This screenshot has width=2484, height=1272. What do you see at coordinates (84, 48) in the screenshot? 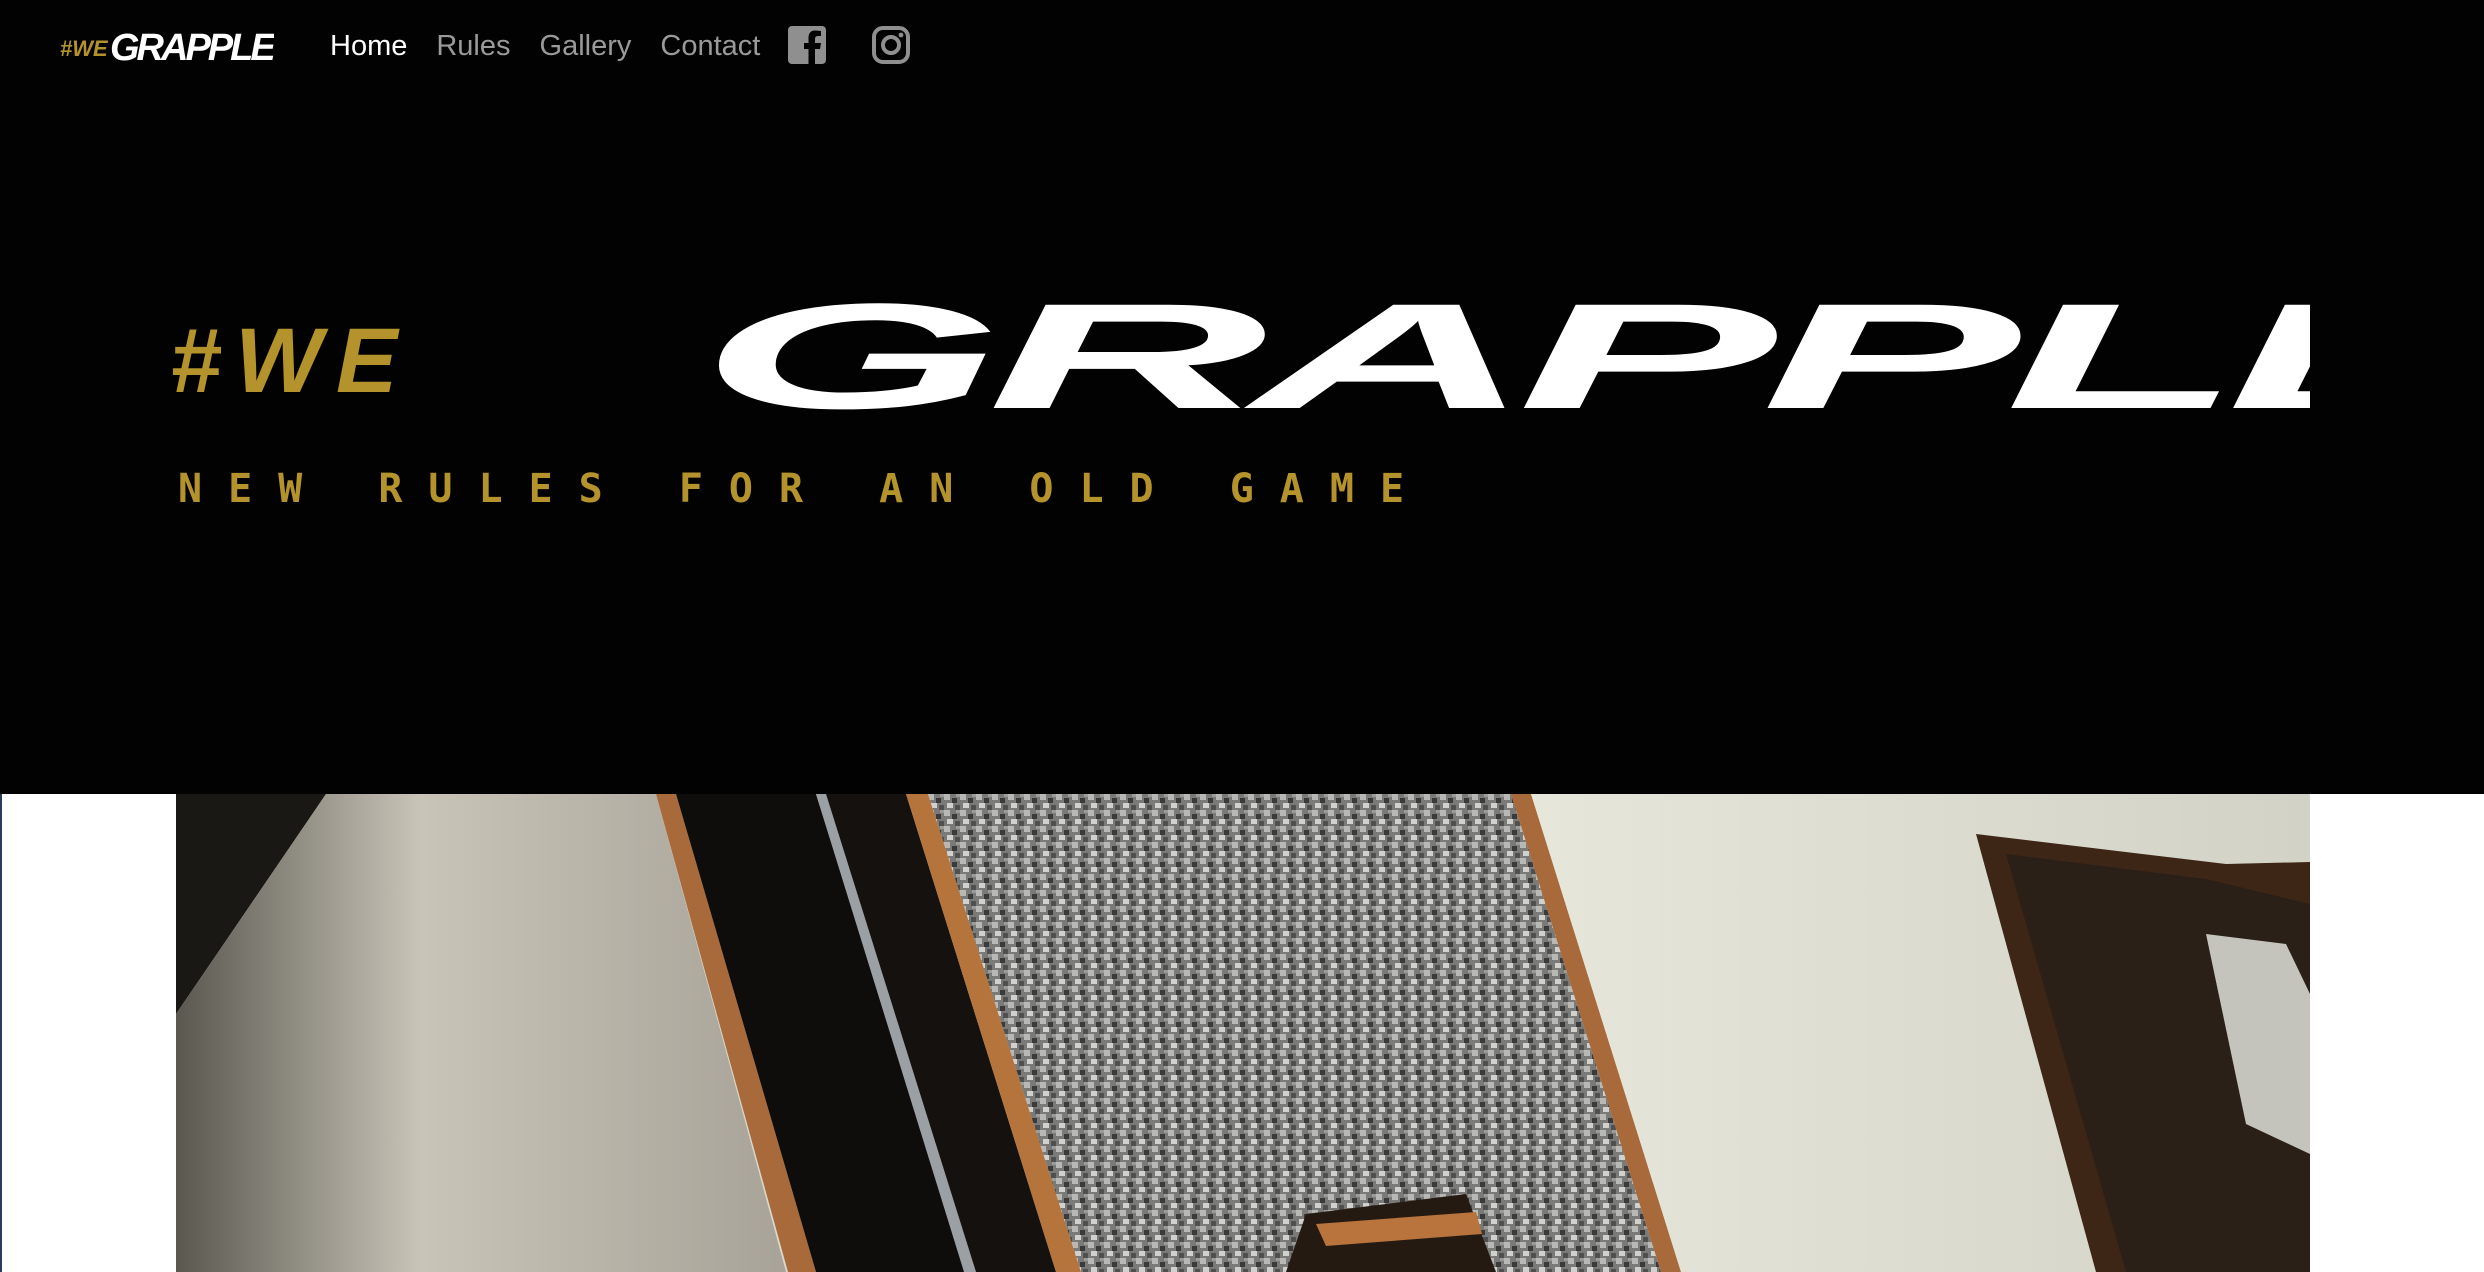
I see `brand-hash-we: #WE` at bounding box center [84, 48].